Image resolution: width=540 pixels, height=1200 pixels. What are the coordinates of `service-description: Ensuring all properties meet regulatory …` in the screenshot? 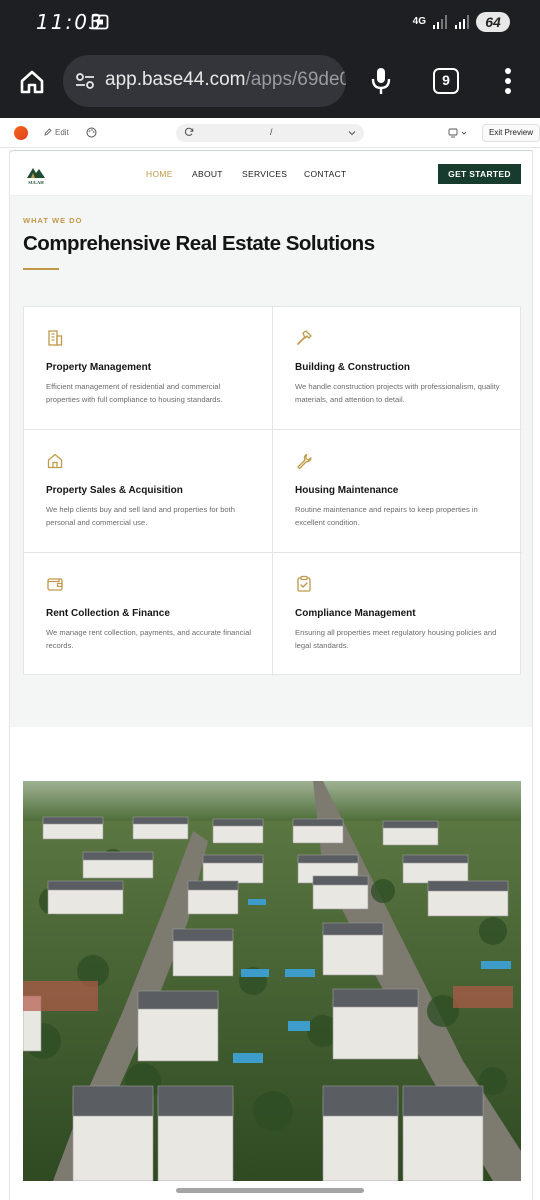 It's located at (396, 639).